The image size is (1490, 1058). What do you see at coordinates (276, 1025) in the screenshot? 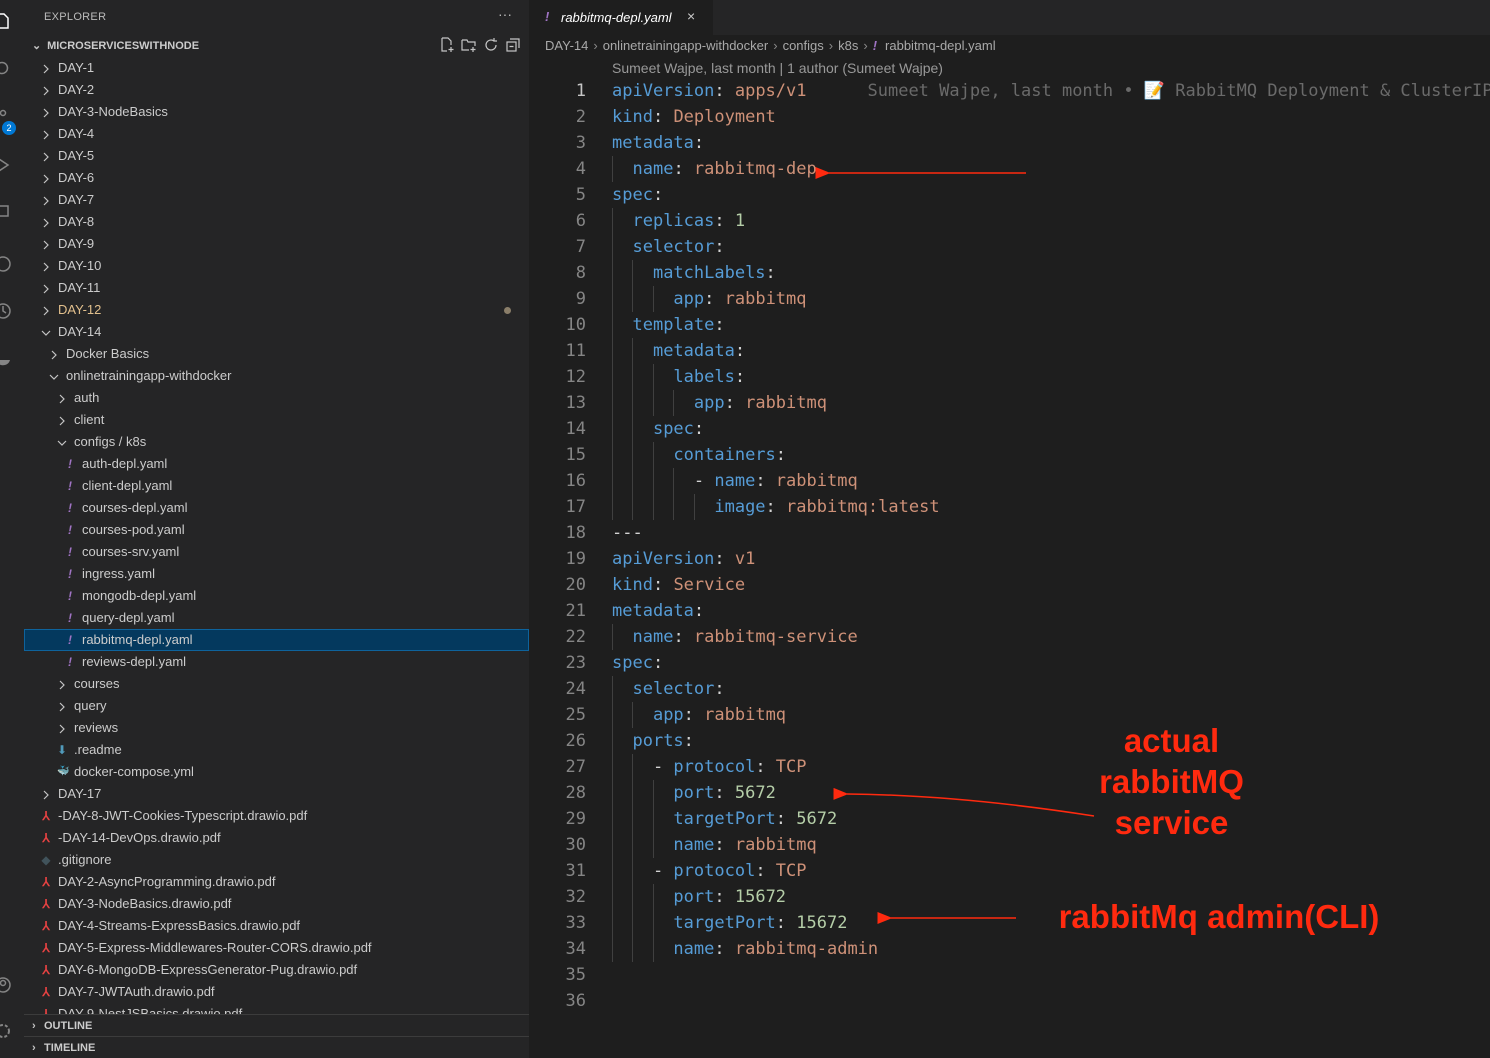
I see `outline-section: › OUTLINE` at bounding box center [276, 1025].